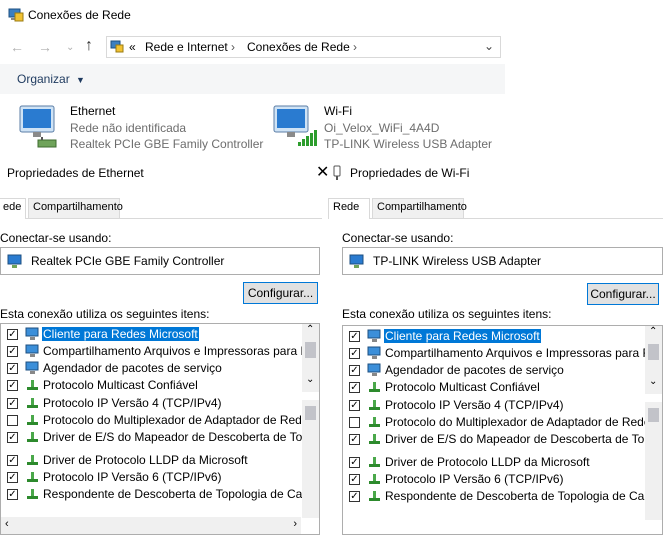  What do you see at coordinates (132, 47) in the screenshot?
I see `breadcrumb-overflow: «` at bounding box center [132, 47].